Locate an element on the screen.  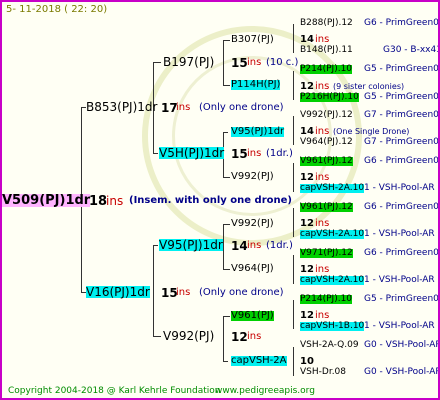
mm-queen: V992(PJ) is located at coordinates (188, 336).